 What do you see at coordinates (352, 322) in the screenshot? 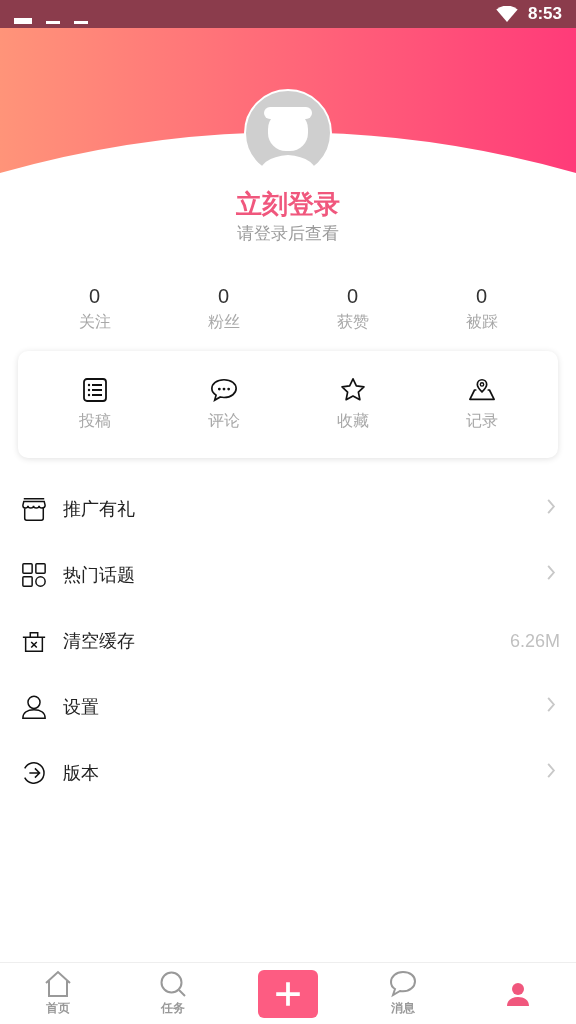
I see `stat-label: 获赞` at bounding box center [352, 322].